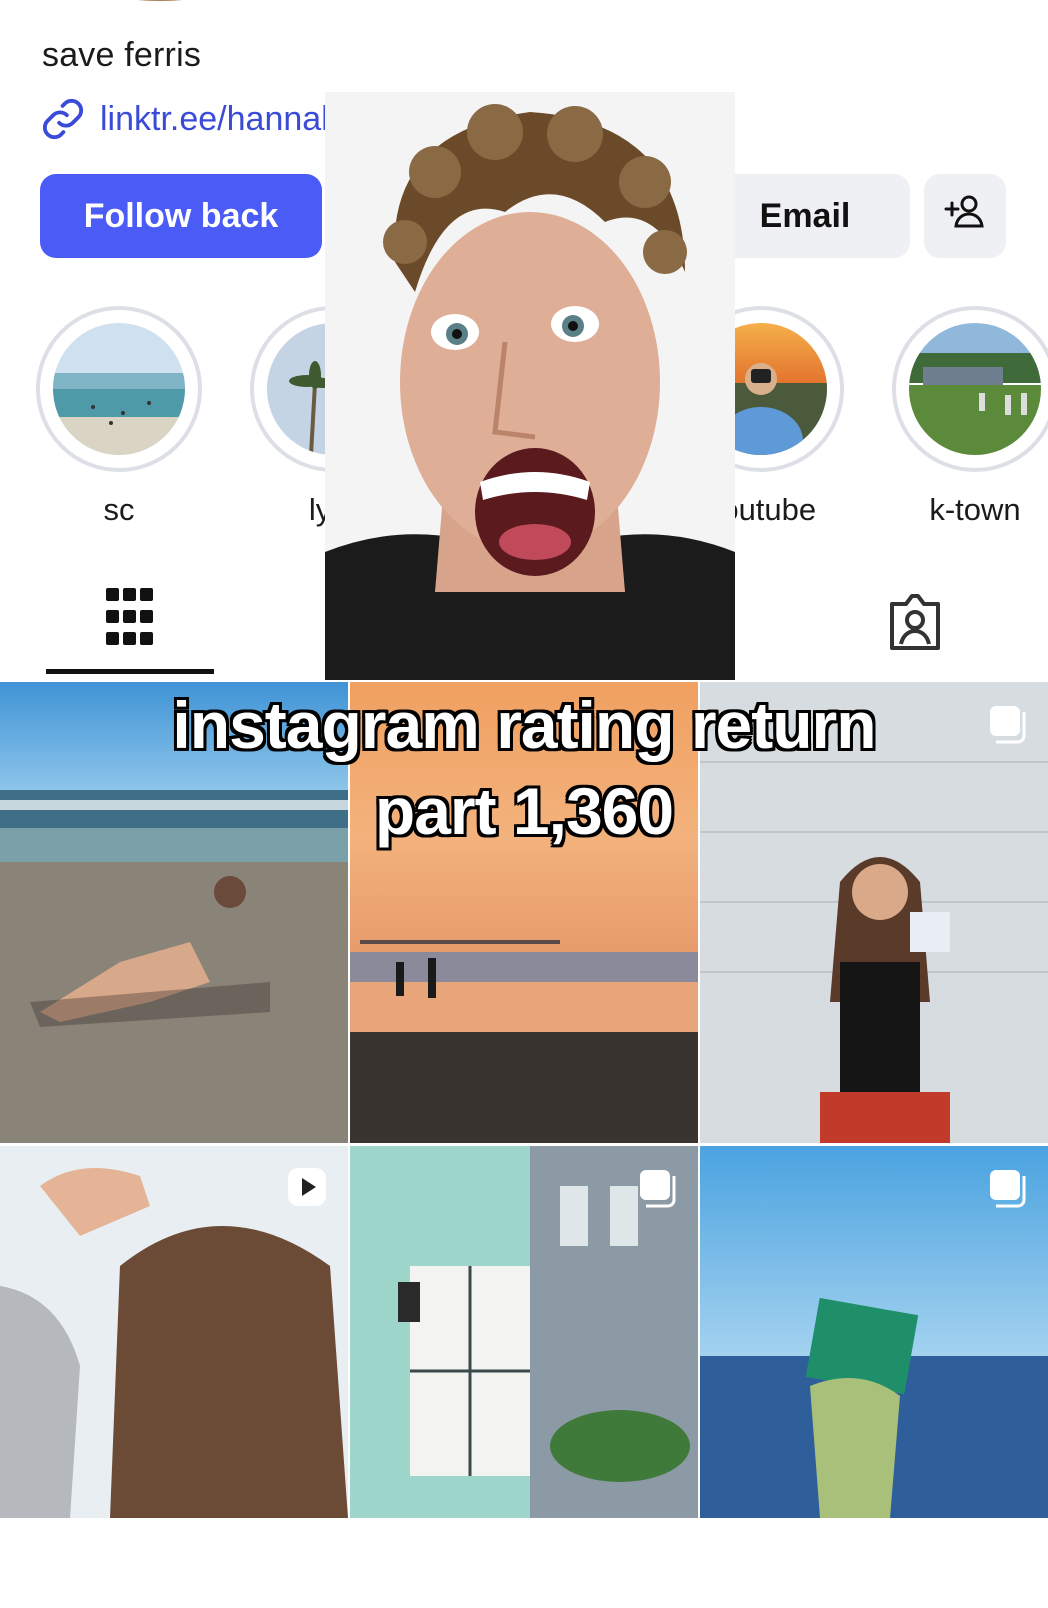 The height and width of the screenshot is (1608, 1048). Describe the element at coordinates (181, 216) in the screenshot. I see `follow-back-button: Follow back` at that location.